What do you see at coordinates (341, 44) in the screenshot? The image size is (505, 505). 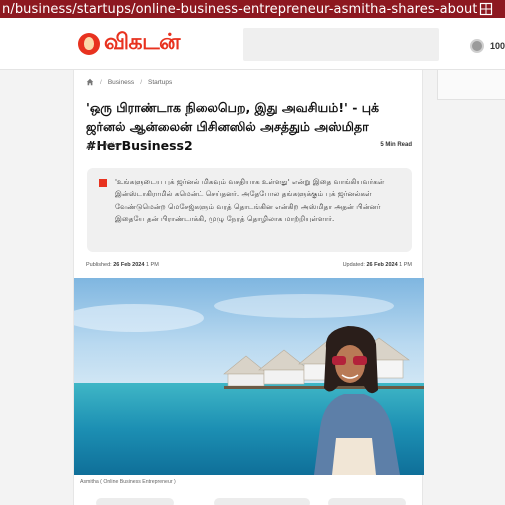 I see `search-input` at bounding box center [341, 44].